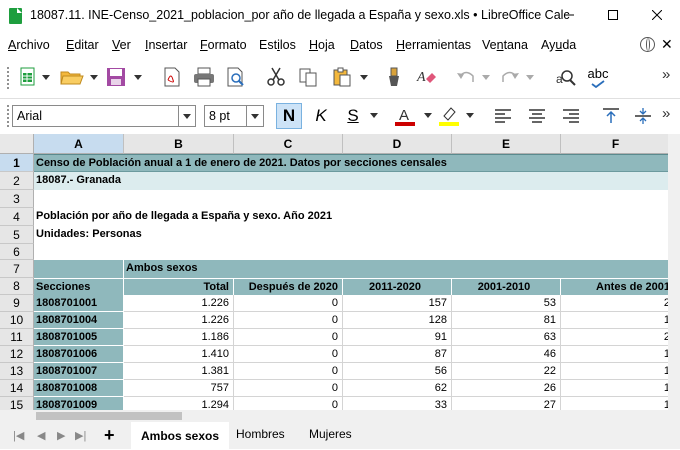  I want to click on cell-antes-2001: 2, so click(614, 337).